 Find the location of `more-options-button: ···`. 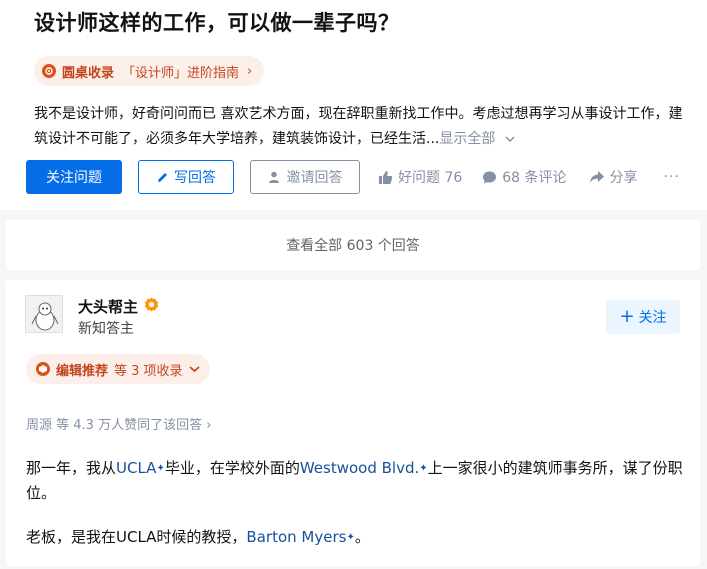

more-options-button: ··· is located at coordinates (672, 177).